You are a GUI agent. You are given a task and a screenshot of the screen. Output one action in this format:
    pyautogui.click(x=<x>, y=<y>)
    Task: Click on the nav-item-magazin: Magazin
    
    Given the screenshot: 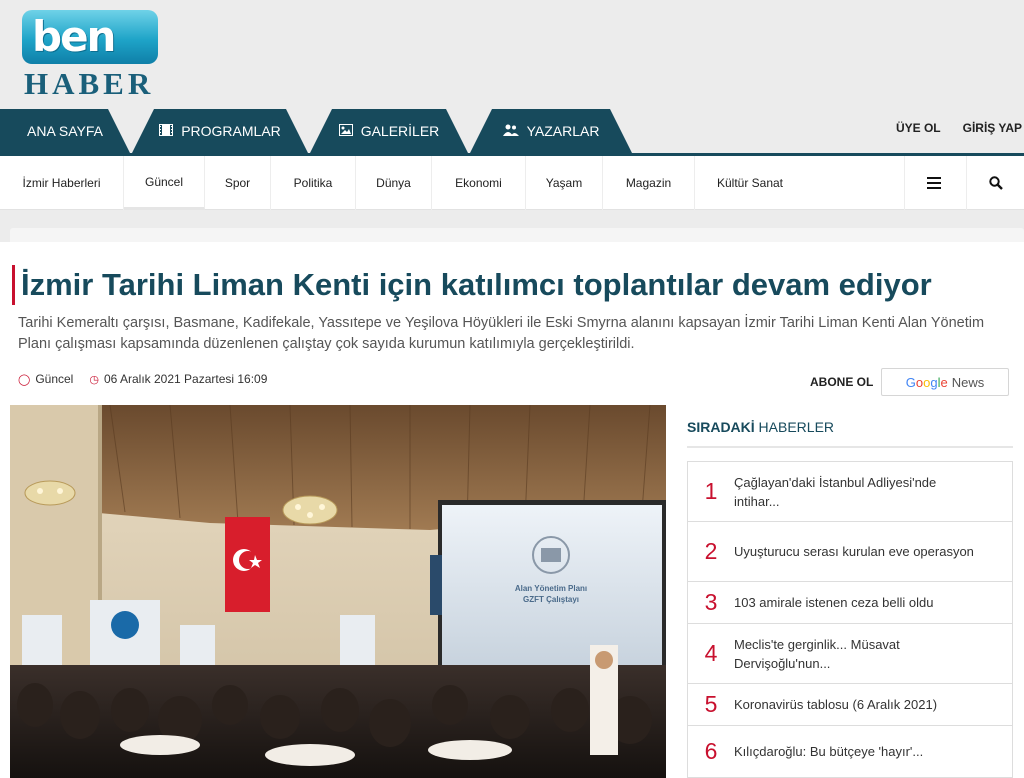 What is the action you would take?
    pyautogui.click(x=649, y=183)
    